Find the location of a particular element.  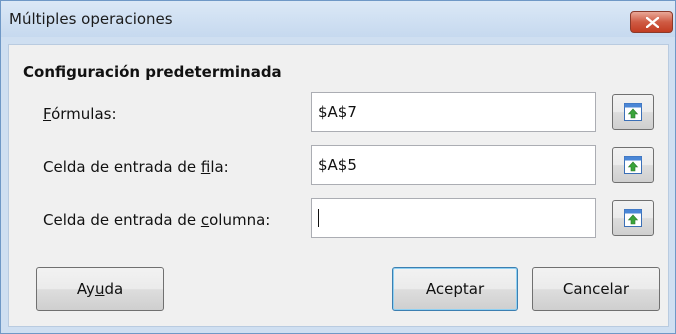

window-title: Múltiples operaciones is located at coordinates (91, 19).